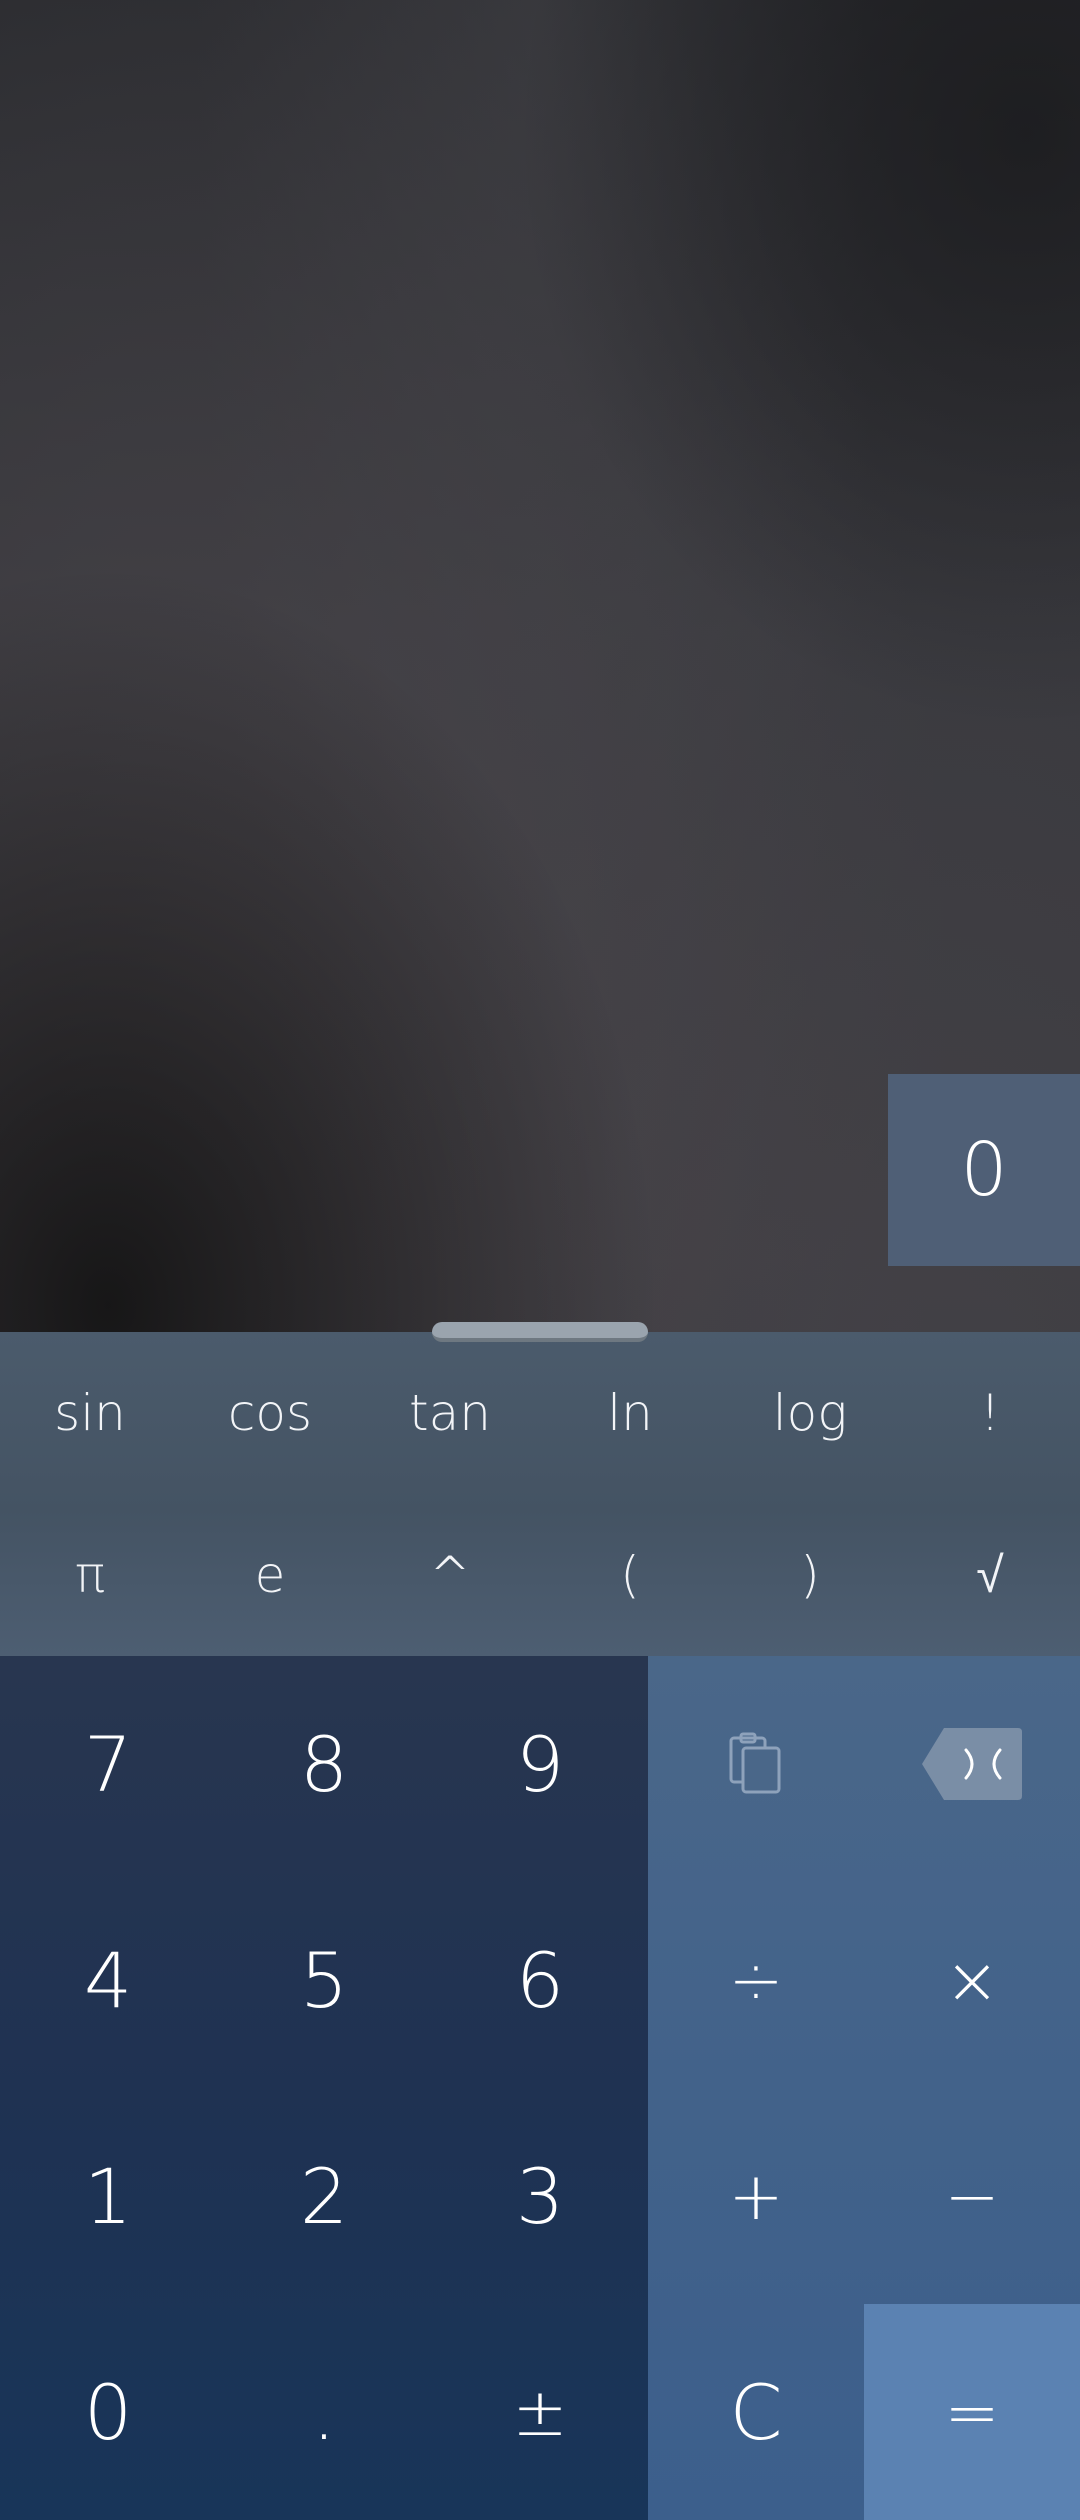  What do you see at coordinates (990, 1575) in the screenshot?
I see `sqrt-button: √` at bounding box center [990, 1575].